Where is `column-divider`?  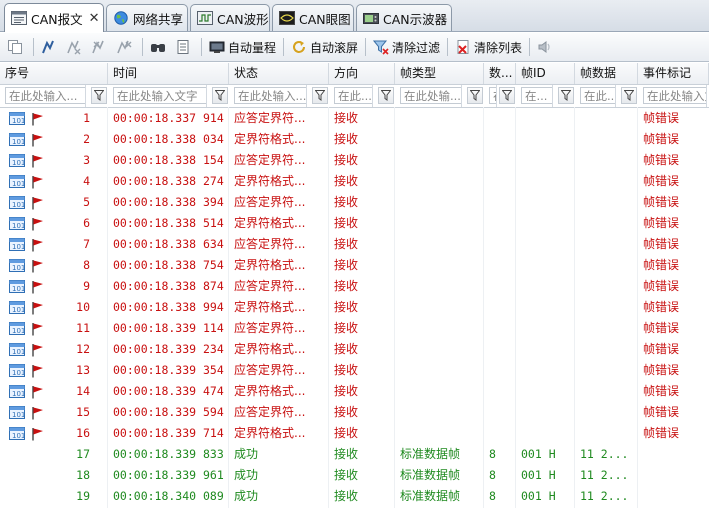
column-divider is located at coordinates (228, 307).